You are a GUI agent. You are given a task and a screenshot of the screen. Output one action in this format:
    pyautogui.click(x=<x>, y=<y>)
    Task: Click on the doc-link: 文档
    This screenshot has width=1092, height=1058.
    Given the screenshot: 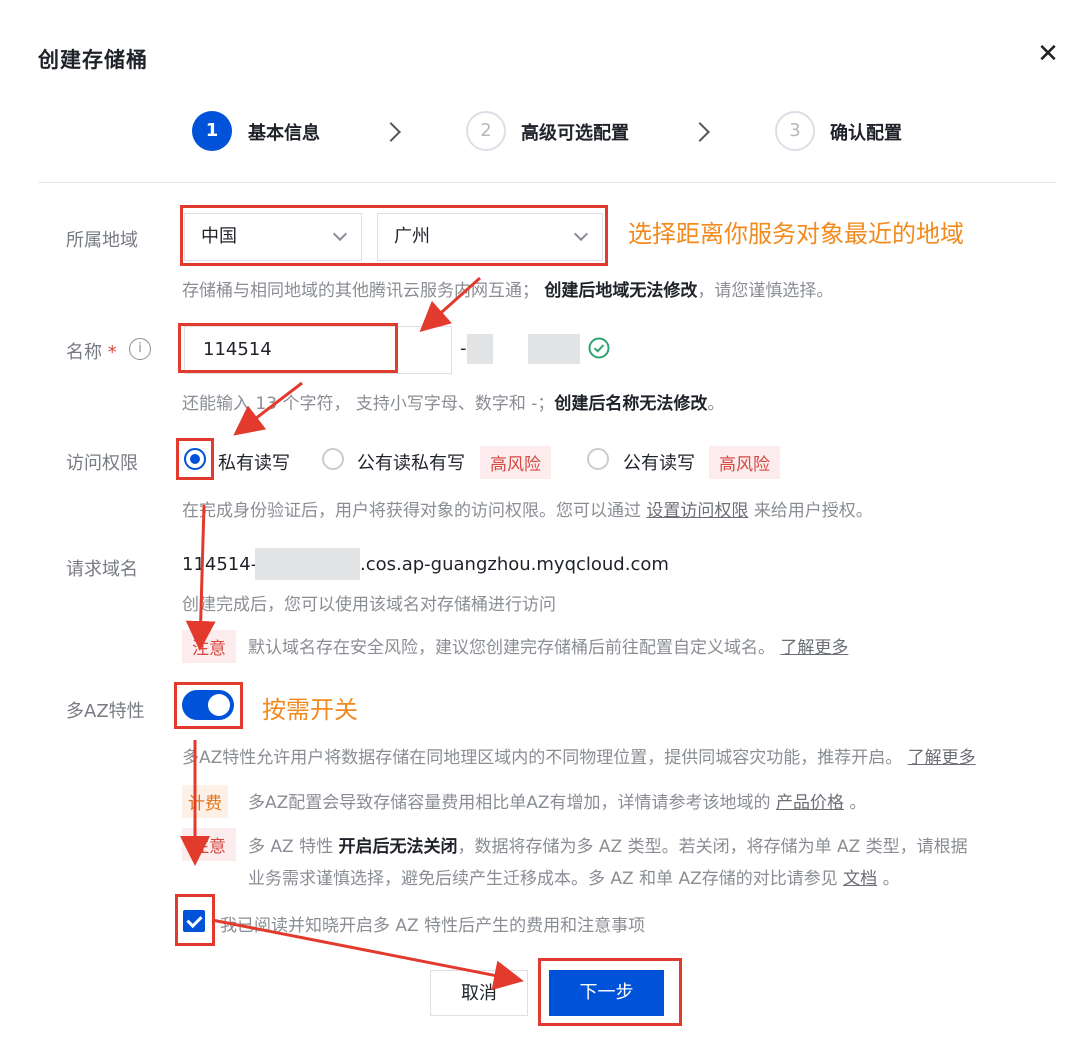 What is the action you would take?
    pyautogui.click(x=860, y=879)
    